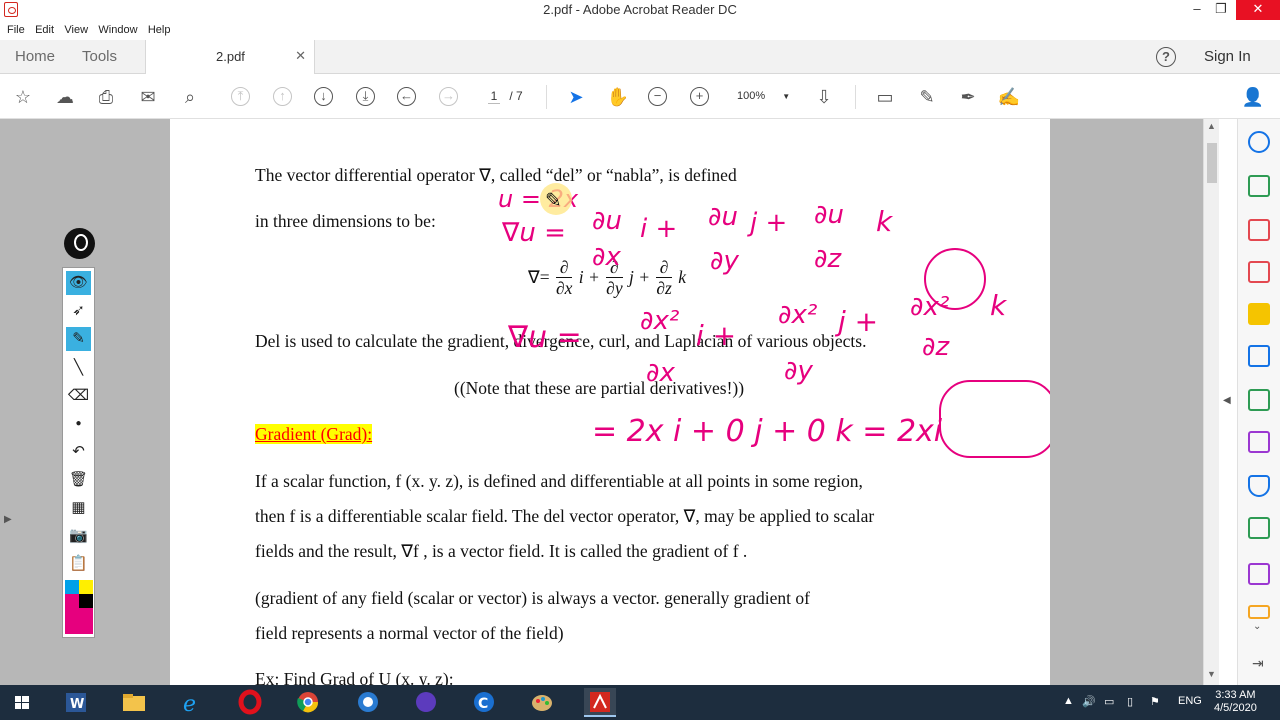  What do you see at coordinates (282, 96) in the screenshot?
I see `previous-page-icon: ↑` at bounding box center [282, 96].